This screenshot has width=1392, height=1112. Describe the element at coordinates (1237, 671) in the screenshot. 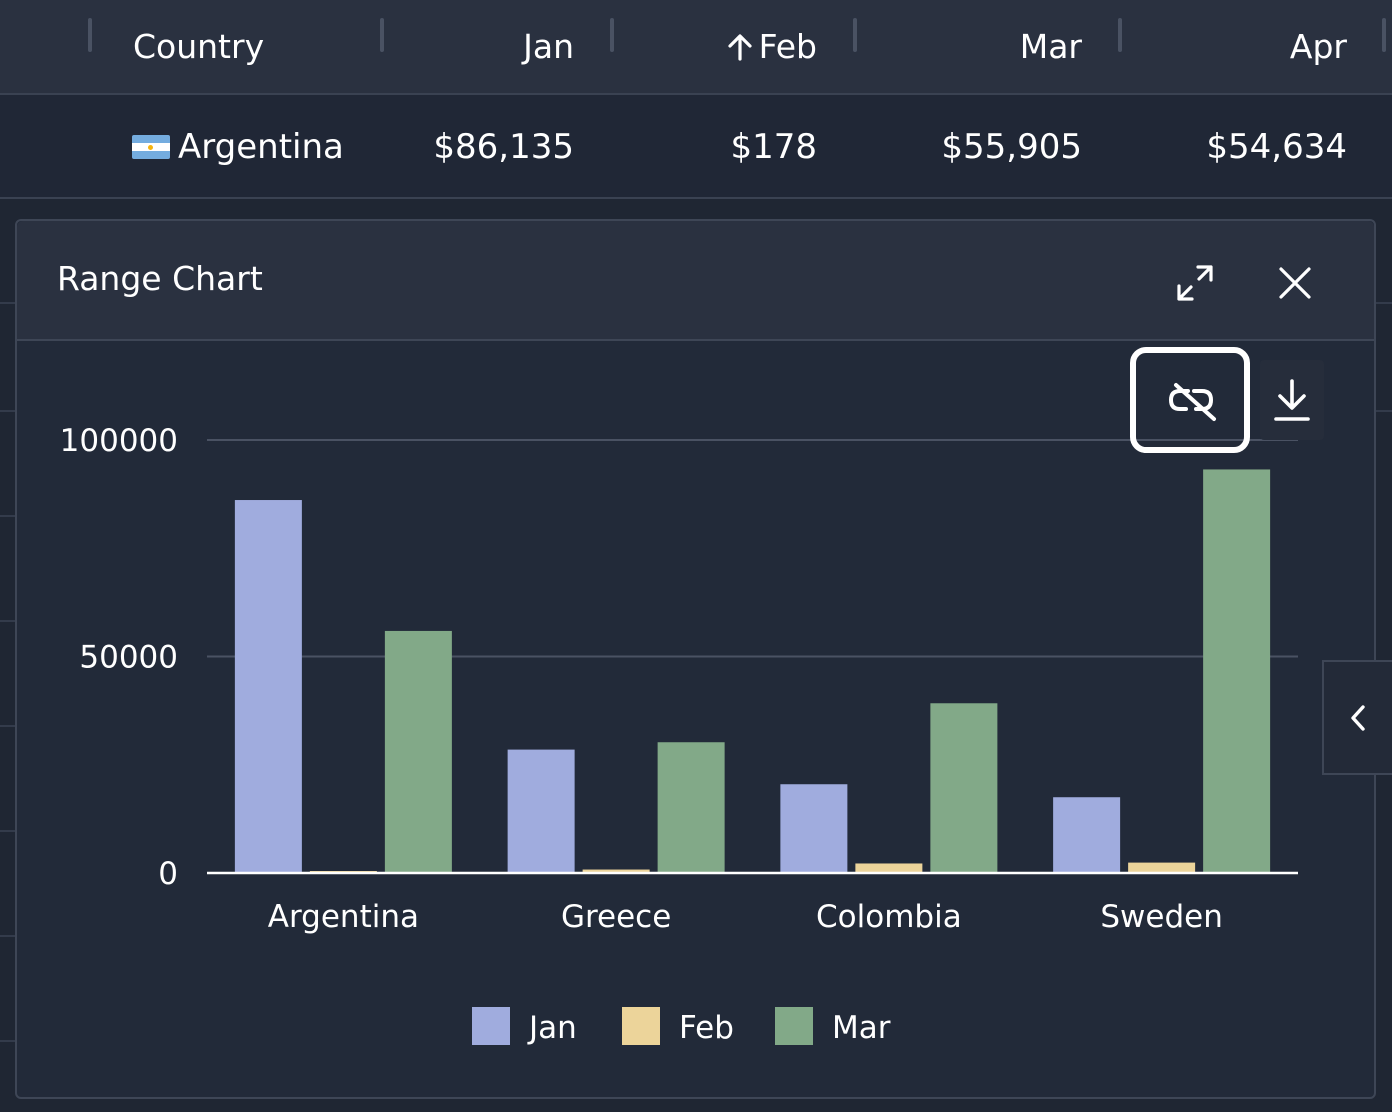

I see `bar-mar-sweden` at that location.